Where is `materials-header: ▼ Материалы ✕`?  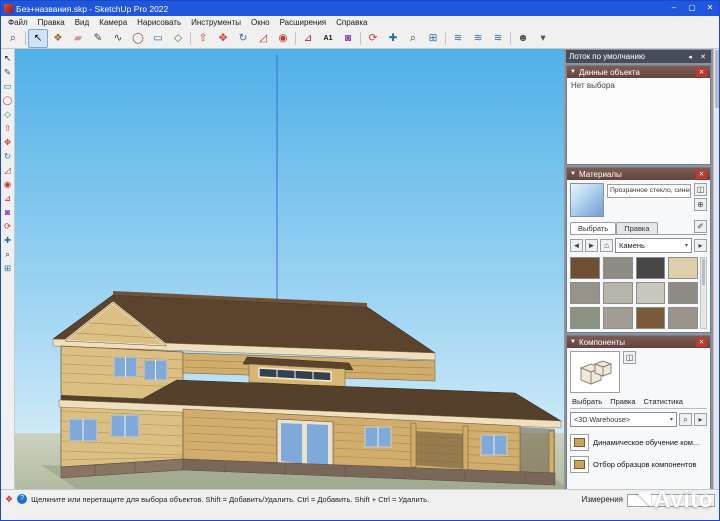
materials-header: ▼ Материалы ✕ is located at coordinates (638, 174).